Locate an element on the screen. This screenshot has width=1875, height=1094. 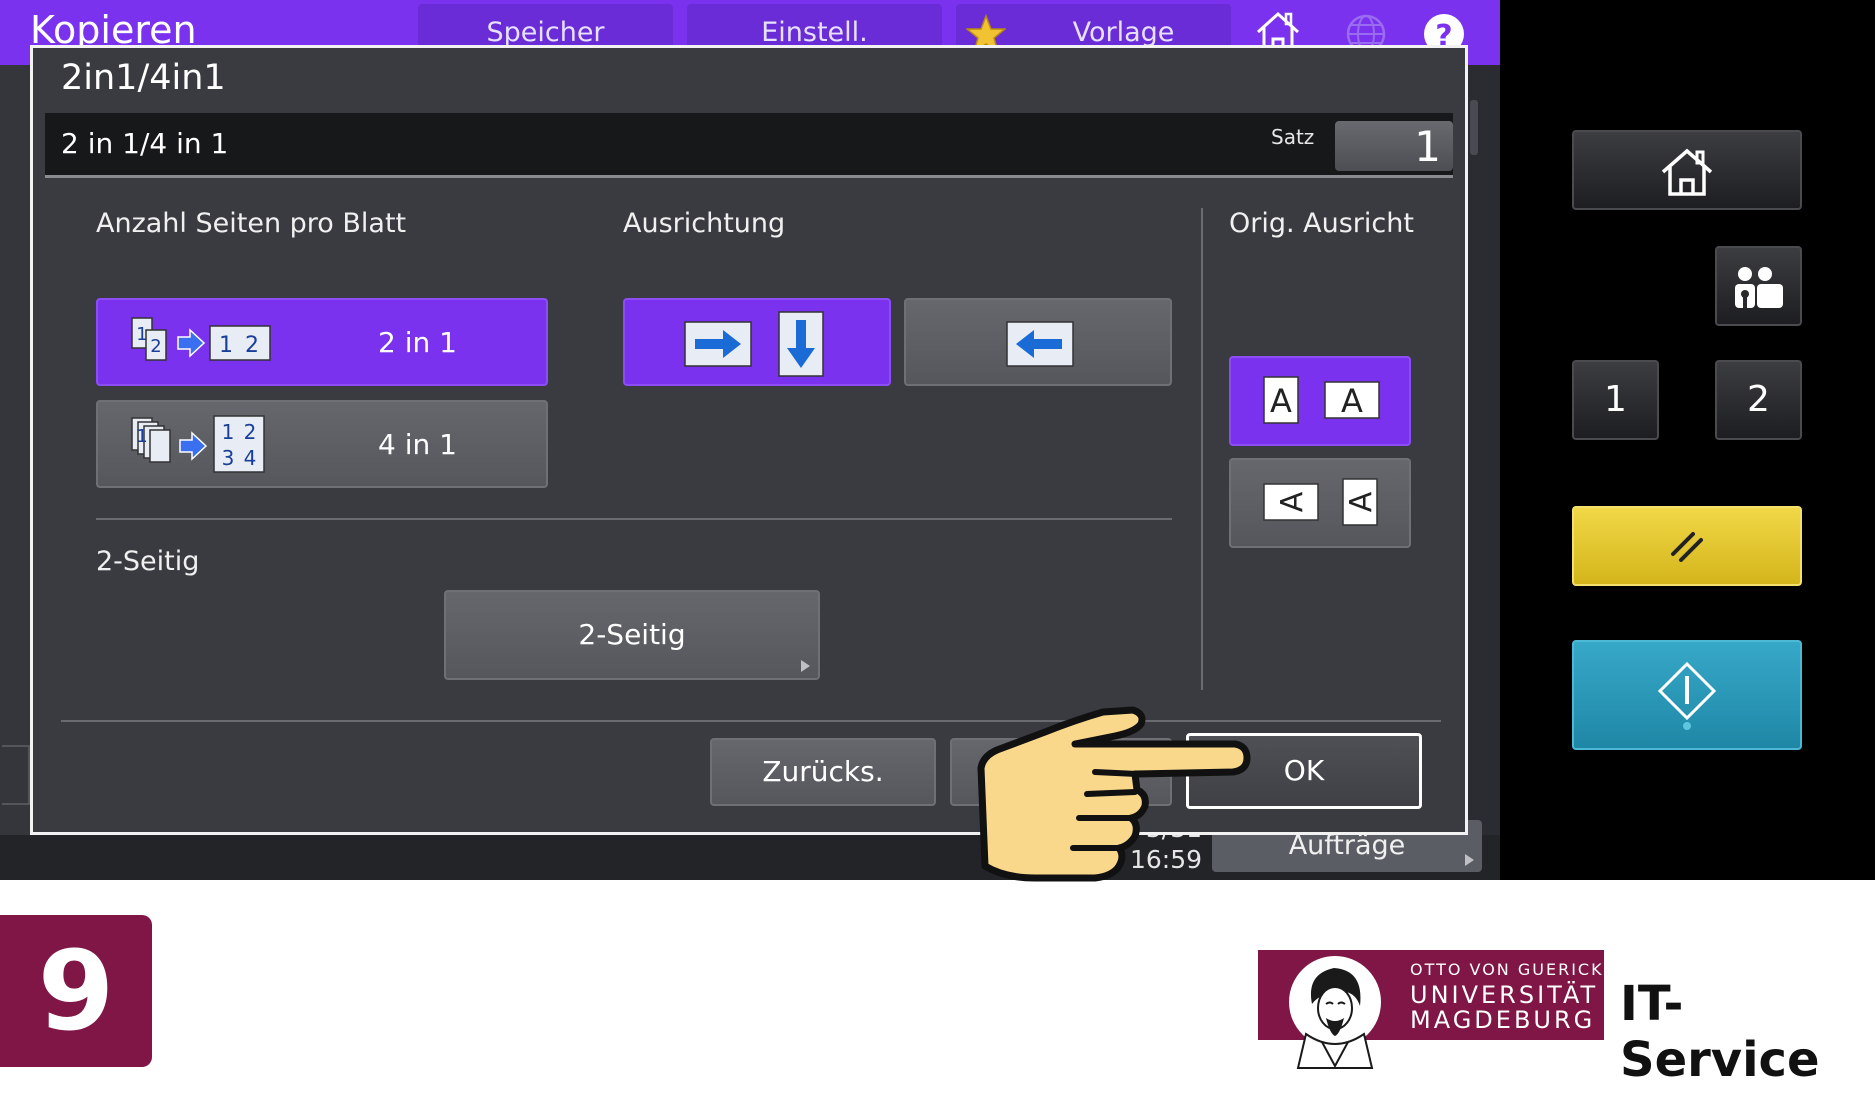
hw-button-1: 1 is located at coordinates (1615, 400).